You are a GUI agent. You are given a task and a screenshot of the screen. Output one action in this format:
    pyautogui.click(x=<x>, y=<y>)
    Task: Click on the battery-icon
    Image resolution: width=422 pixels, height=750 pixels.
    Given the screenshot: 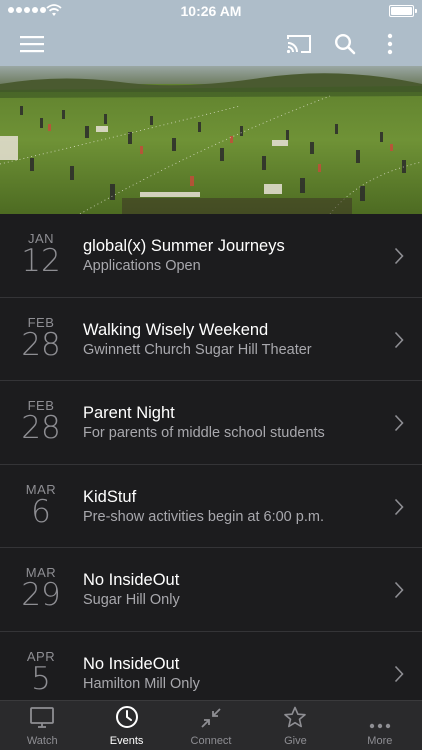 What is the action you would take?
    pyautogui.click(x=403, y=11)
    